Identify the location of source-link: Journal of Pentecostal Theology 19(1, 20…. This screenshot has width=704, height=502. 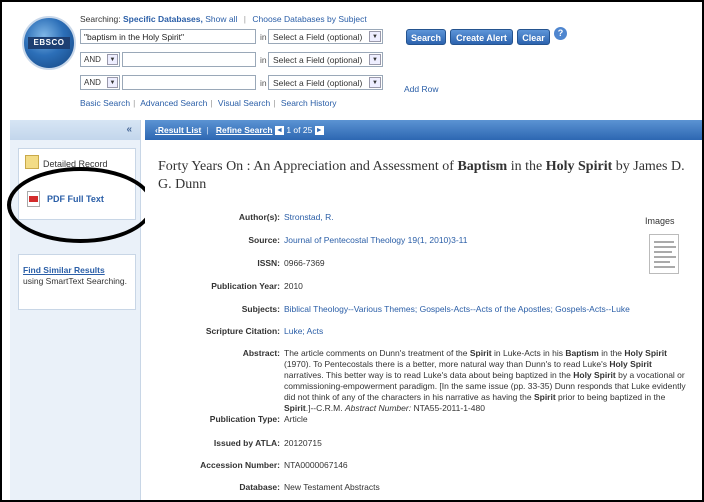
(376, 240).